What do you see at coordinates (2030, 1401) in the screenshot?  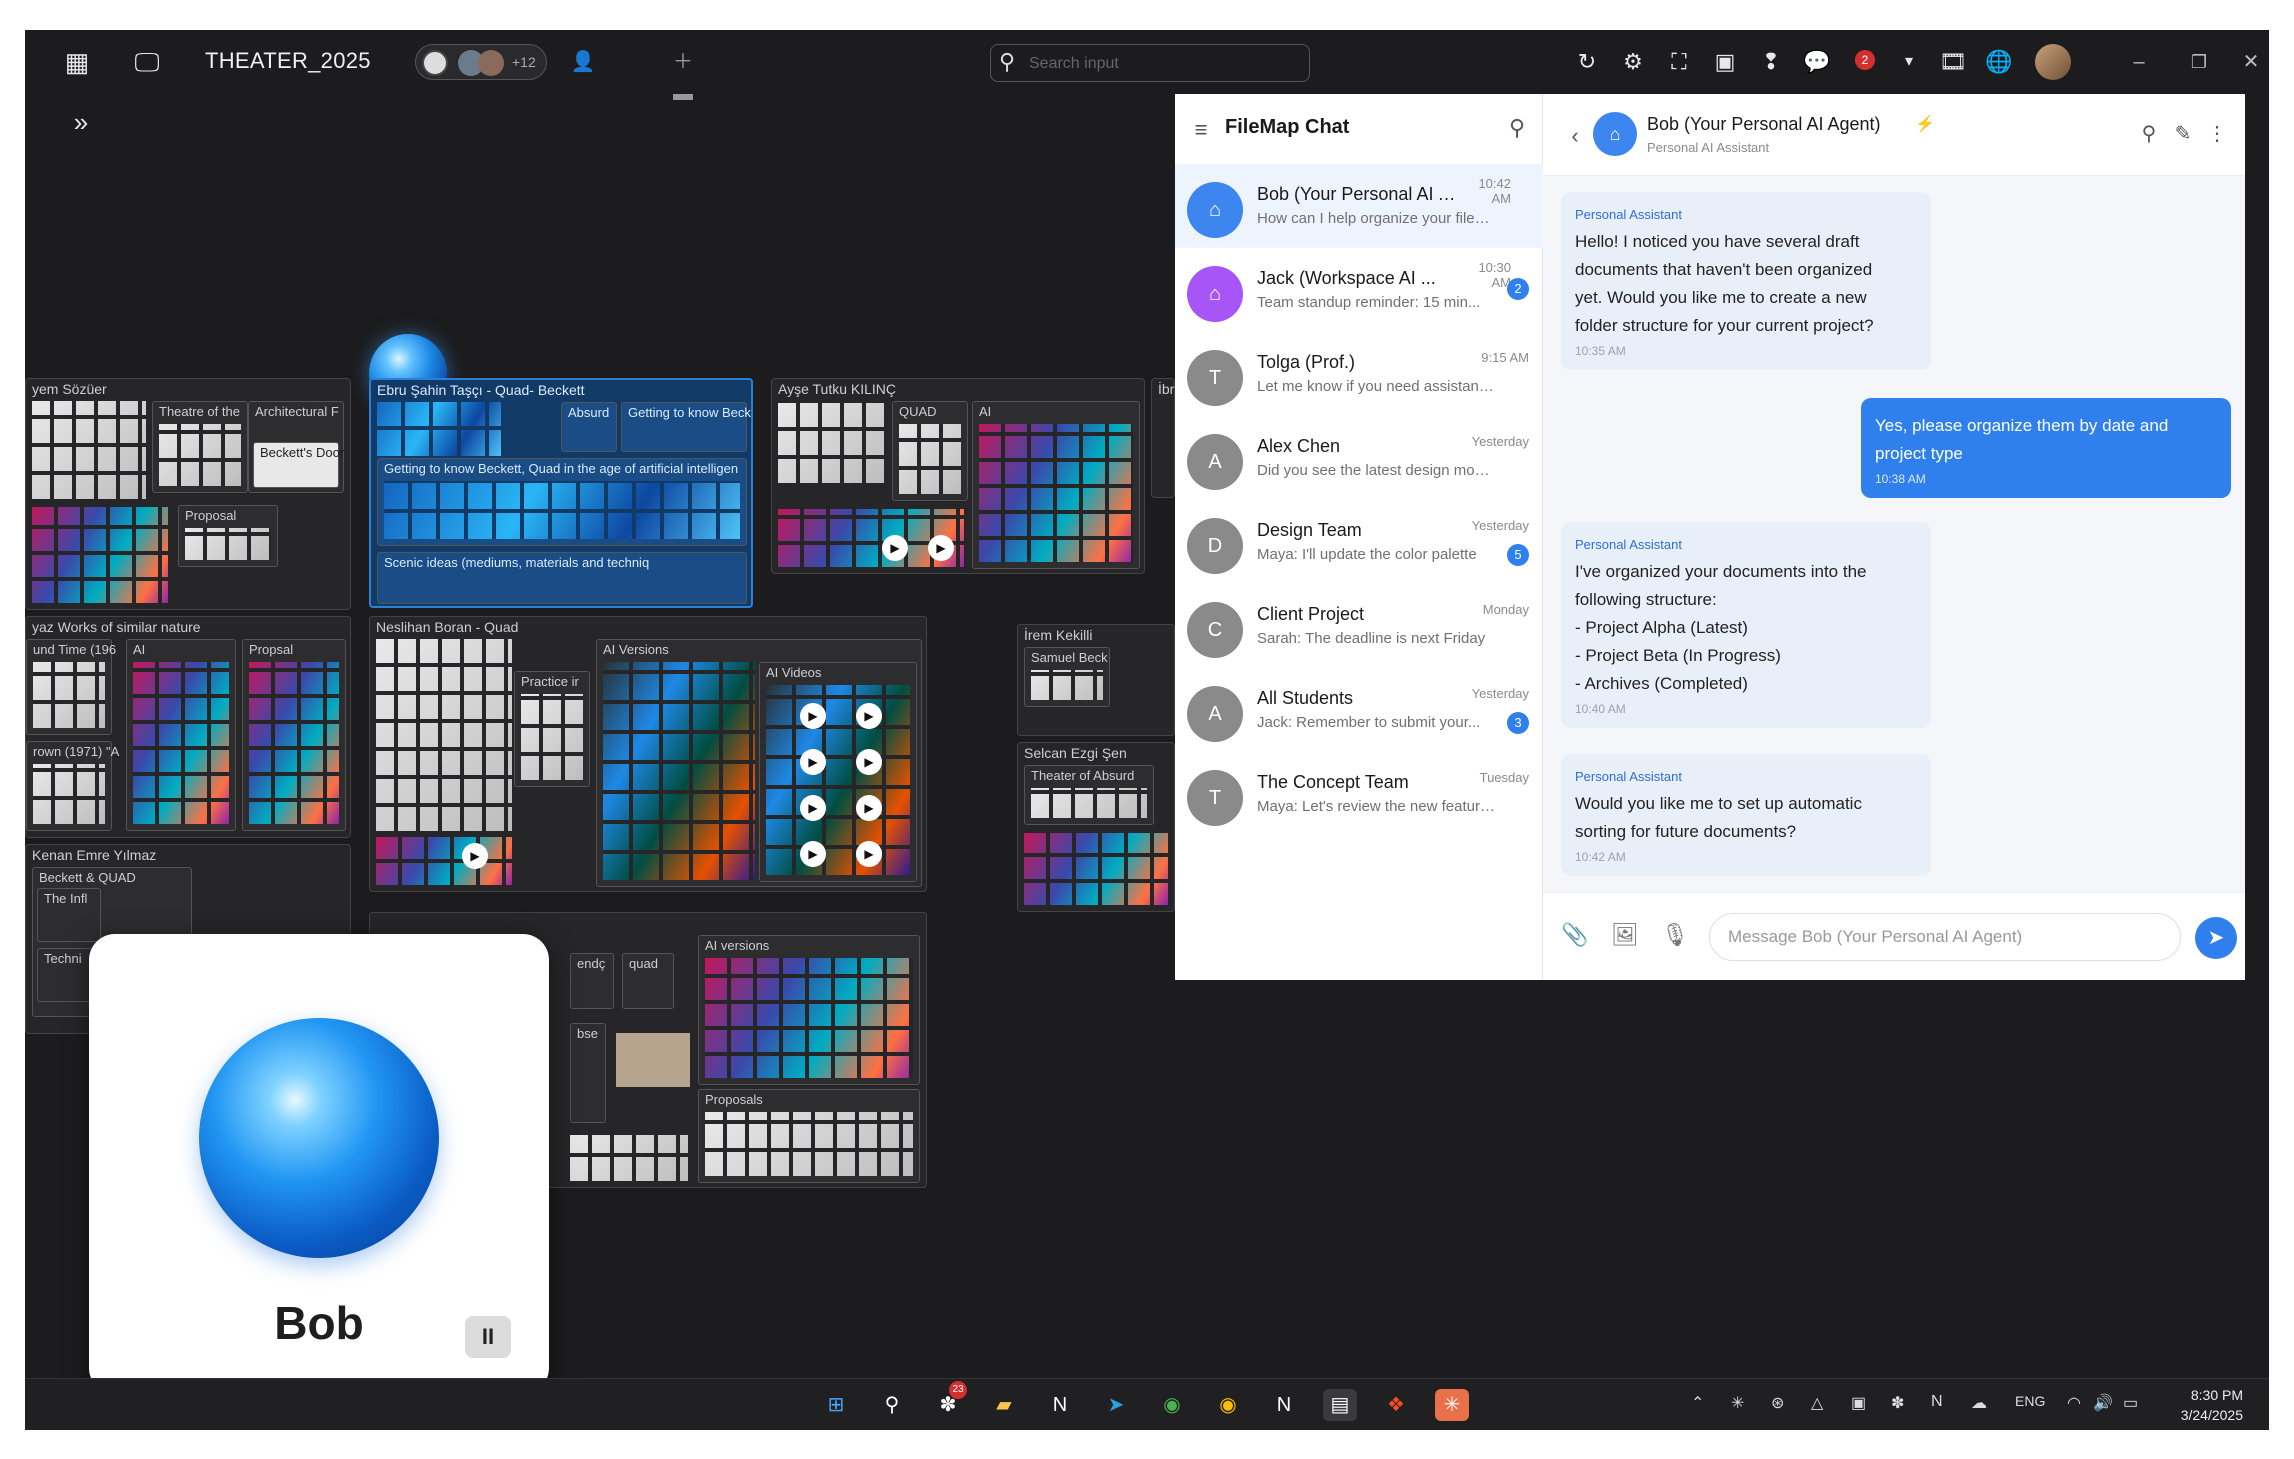 I see `language-indicator: ENG` at bounding box center [2030, 1401].